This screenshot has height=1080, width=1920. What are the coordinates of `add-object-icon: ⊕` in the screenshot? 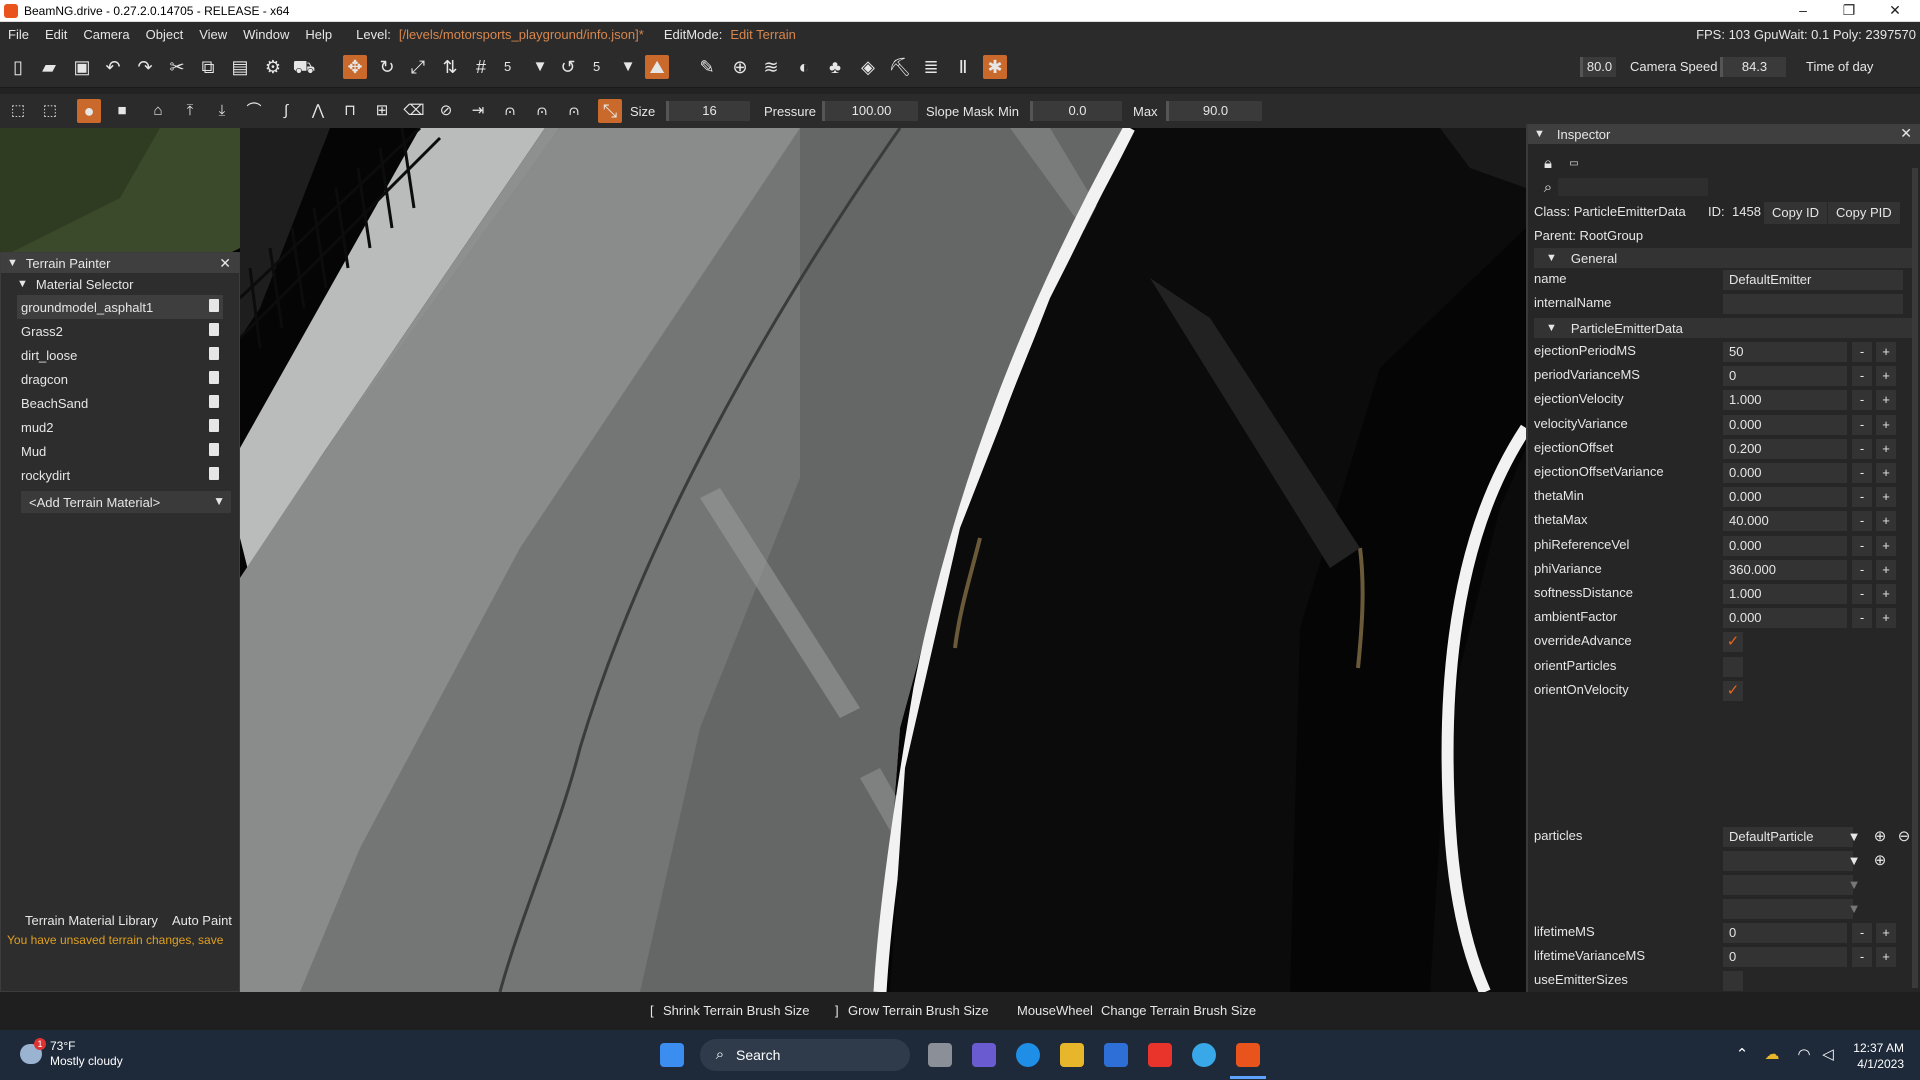 It's located at (740, 67).